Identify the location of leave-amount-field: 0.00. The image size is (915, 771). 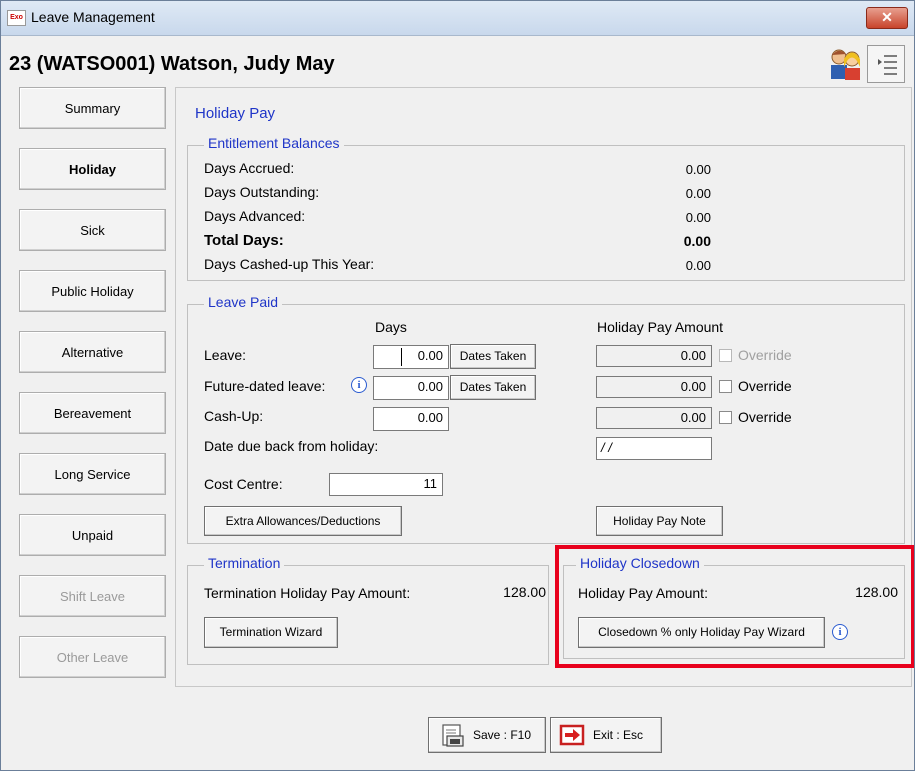
(654, 356).